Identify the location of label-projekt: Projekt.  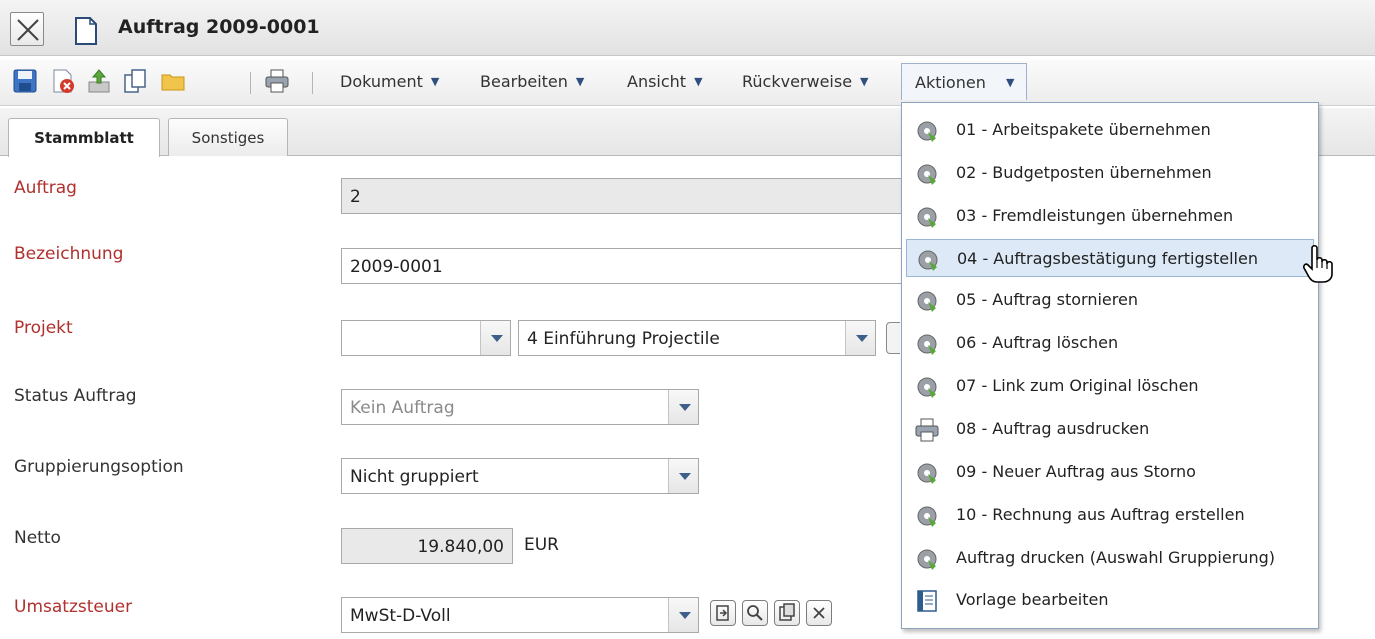
(43, 328).